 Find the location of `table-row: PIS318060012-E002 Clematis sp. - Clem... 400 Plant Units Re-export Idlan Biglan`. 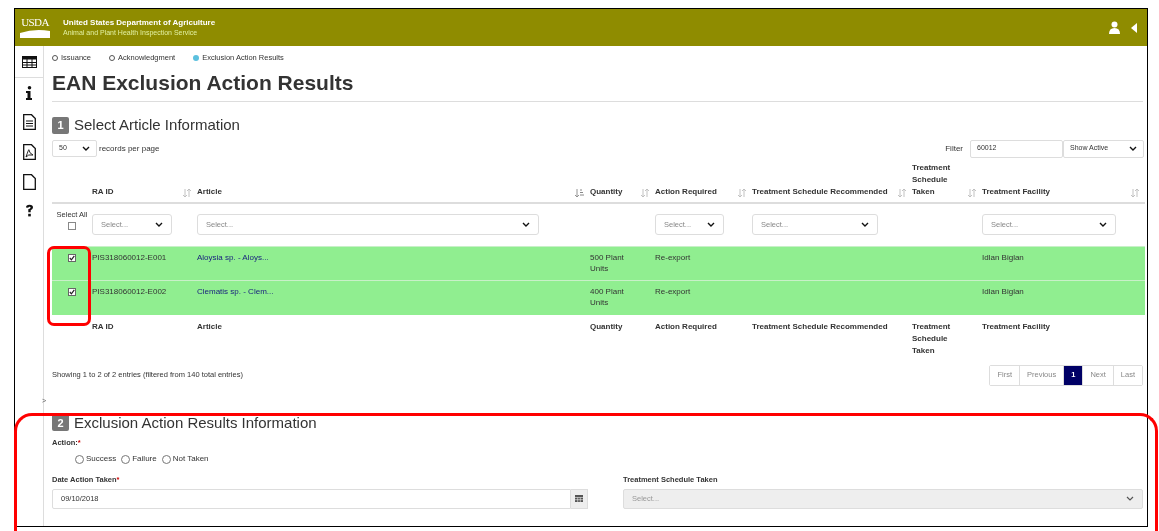

table-row: PIS318060012-E002 Clematis sp. - Clem... 400 Plant Units Re-export Idlan Biglan is located at coordinates (598, 297).